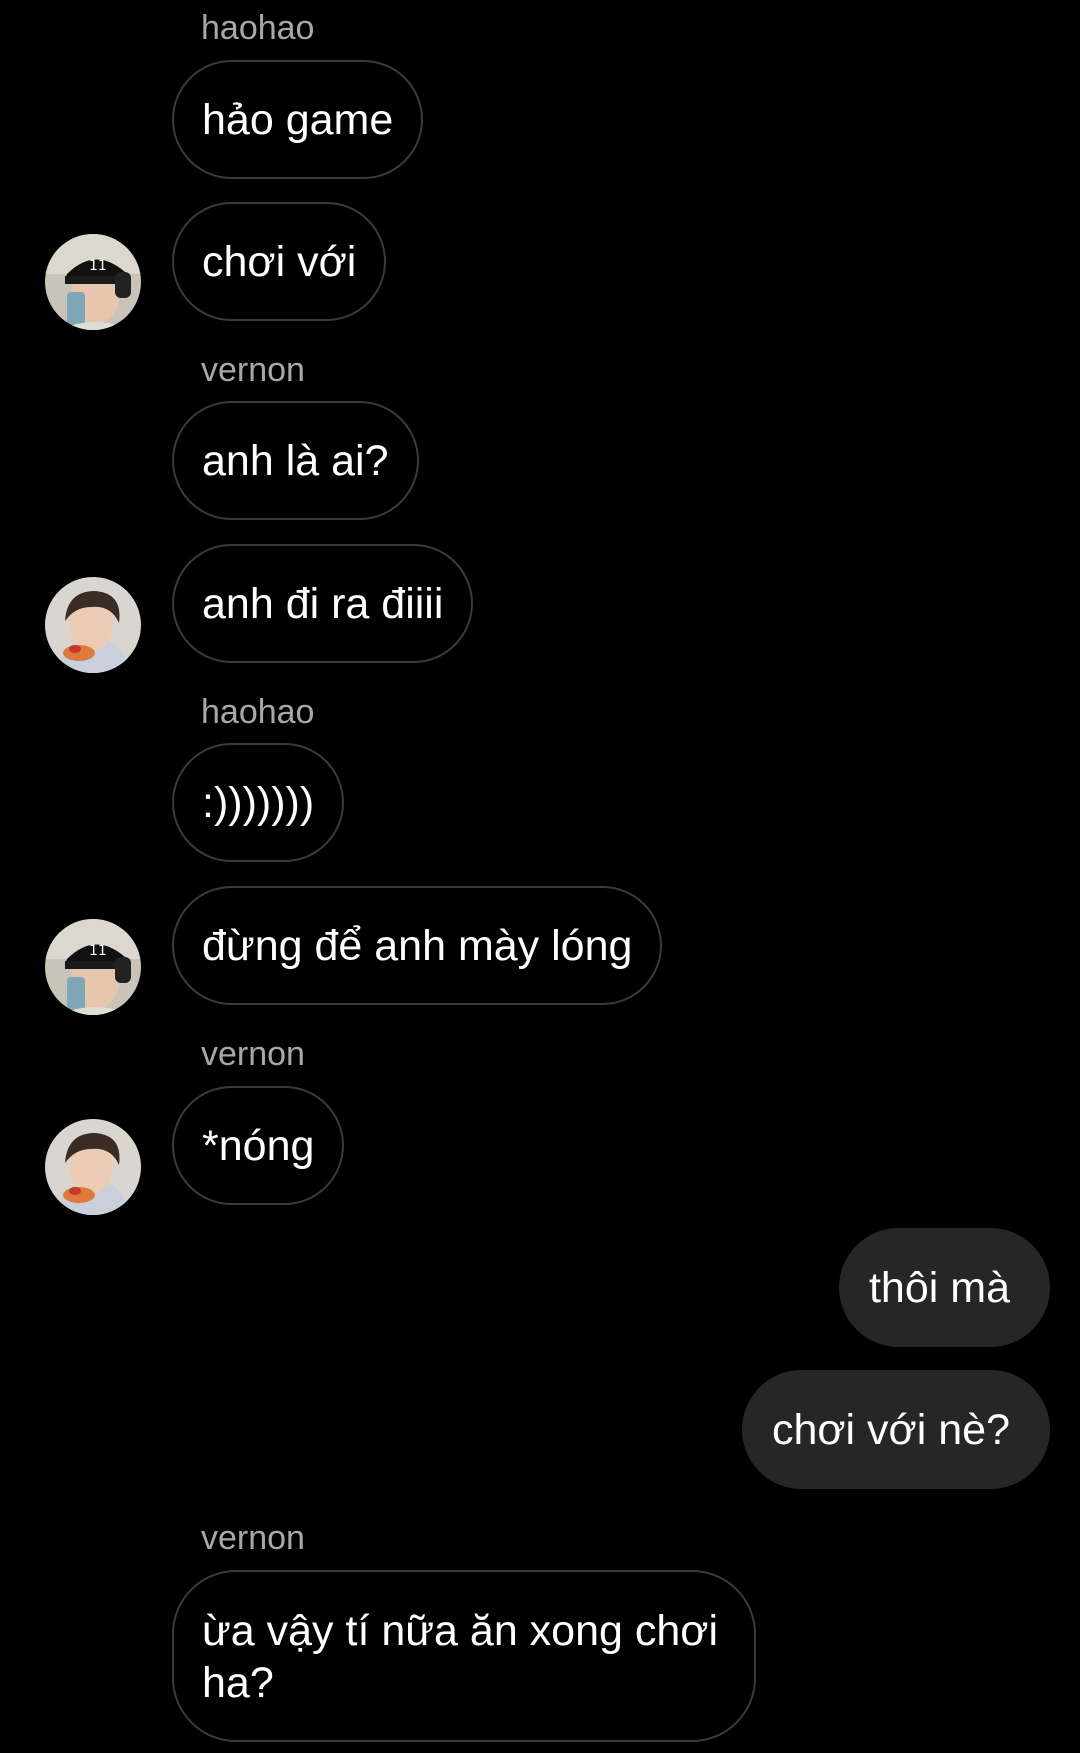 This screenshot has height=1753, width=1080. I want to click on incoming-message: hảo game, so click(298, 119).